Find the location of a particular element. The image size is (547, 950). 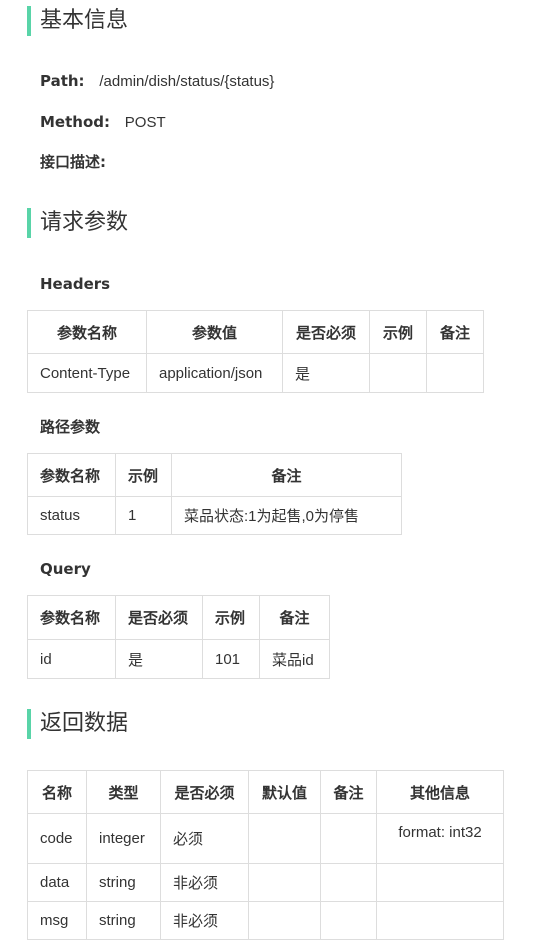

query-table: 参数名称 是否必须 示例 备注 id 是 101 菜品id is located at coordinates (178, 637).